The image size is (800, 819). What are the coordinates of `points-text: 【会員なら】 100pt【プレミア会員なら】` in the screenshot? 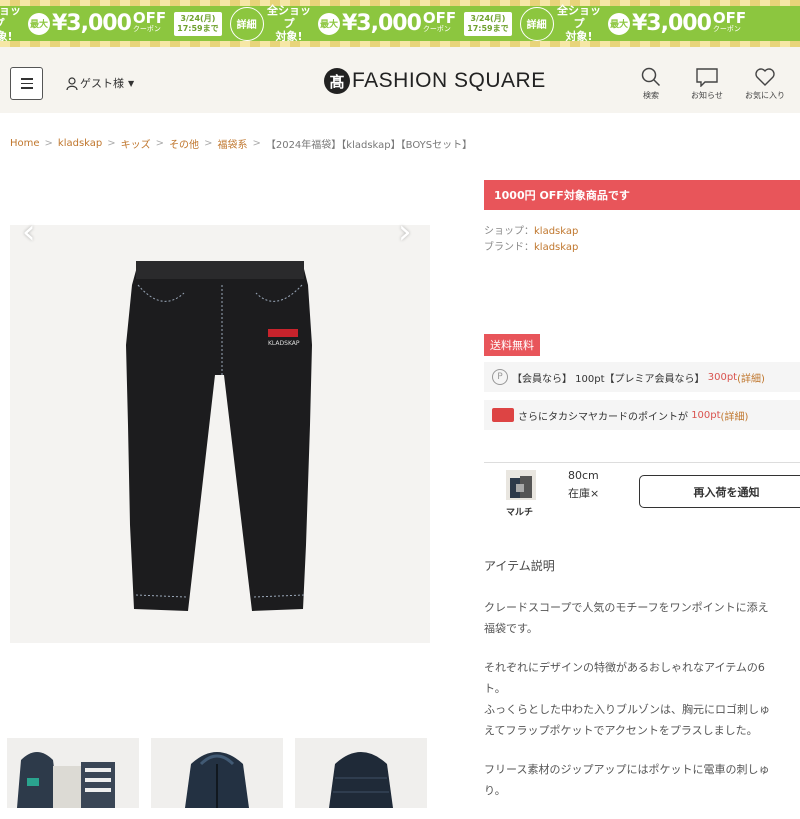 It's located at (608, 379).